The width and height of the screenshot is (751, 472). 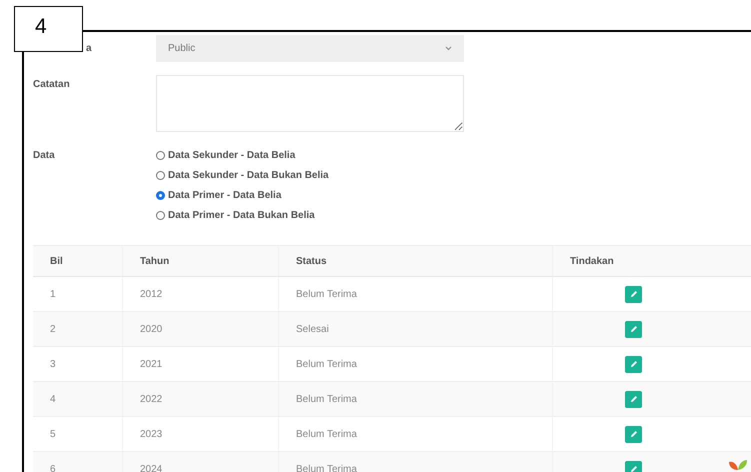 What do you see at coordinates (201, 294) in the screenshot?
I see `table-cell: 2012` at bounding box center [201, 294].